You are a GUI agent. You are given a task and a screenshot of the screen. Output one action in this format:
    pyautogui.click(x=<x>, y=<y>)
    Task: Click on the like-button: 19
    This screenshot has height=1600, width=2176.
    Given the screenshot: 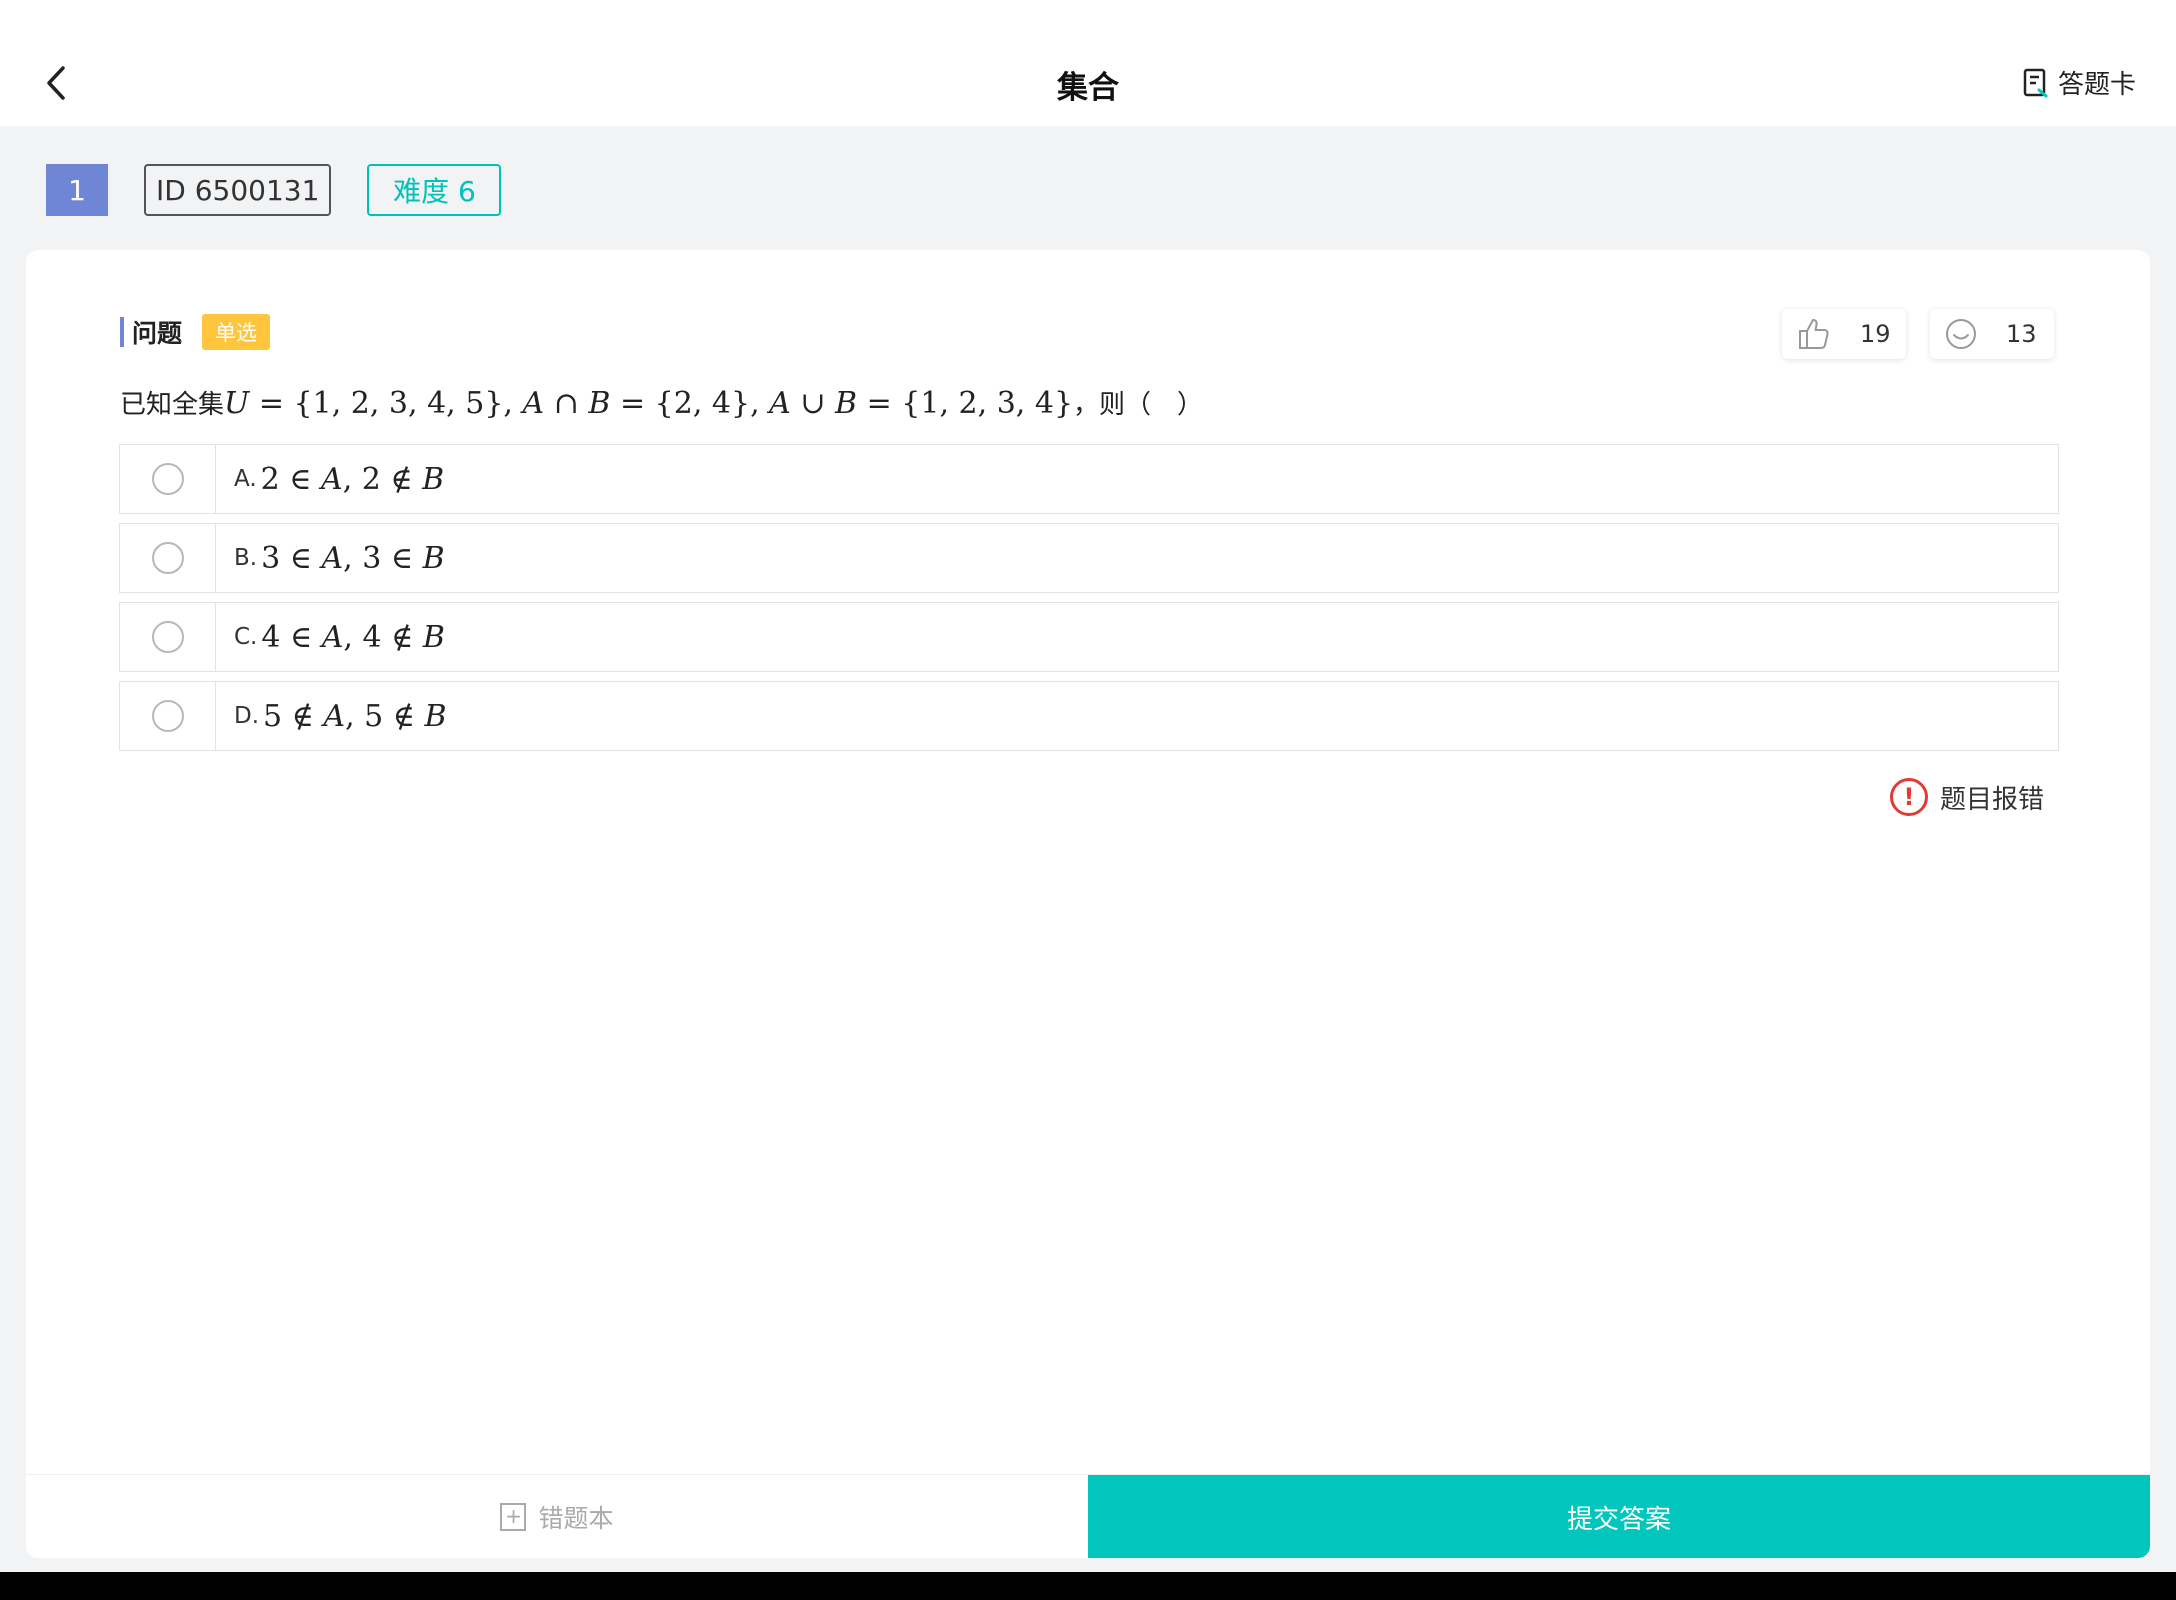 What is the action you would take?
    pyautogui.click(x=1844, y=334)
    